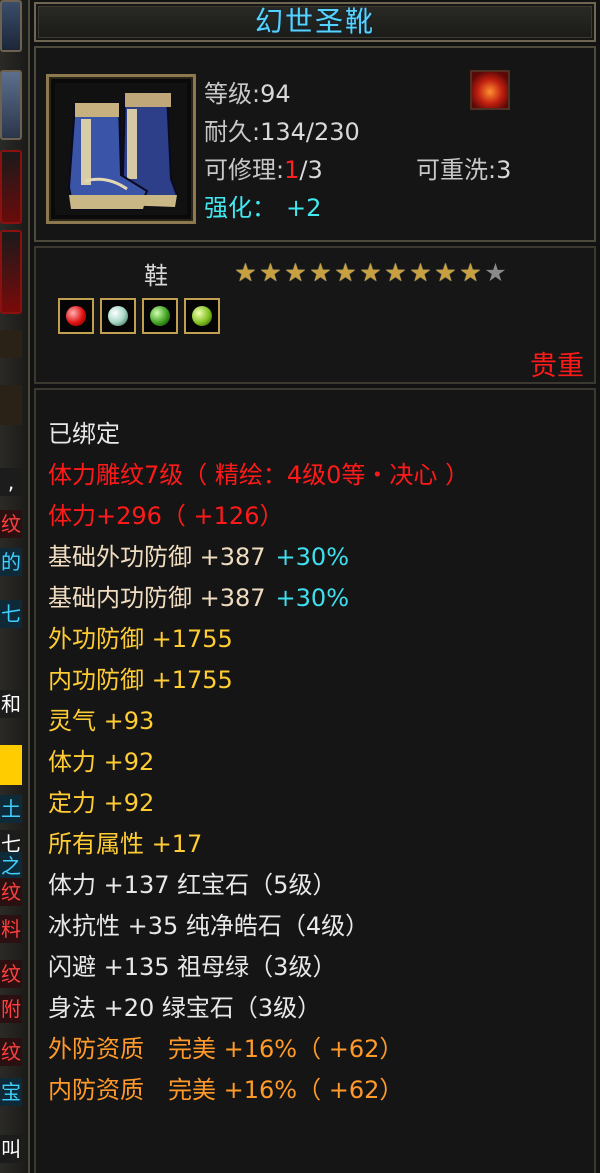 The height and width of the screenshot is (1173, 600). Describe the element at coordinates (292, 170) in the screenshot. I see `repair-used: 1` at that location.